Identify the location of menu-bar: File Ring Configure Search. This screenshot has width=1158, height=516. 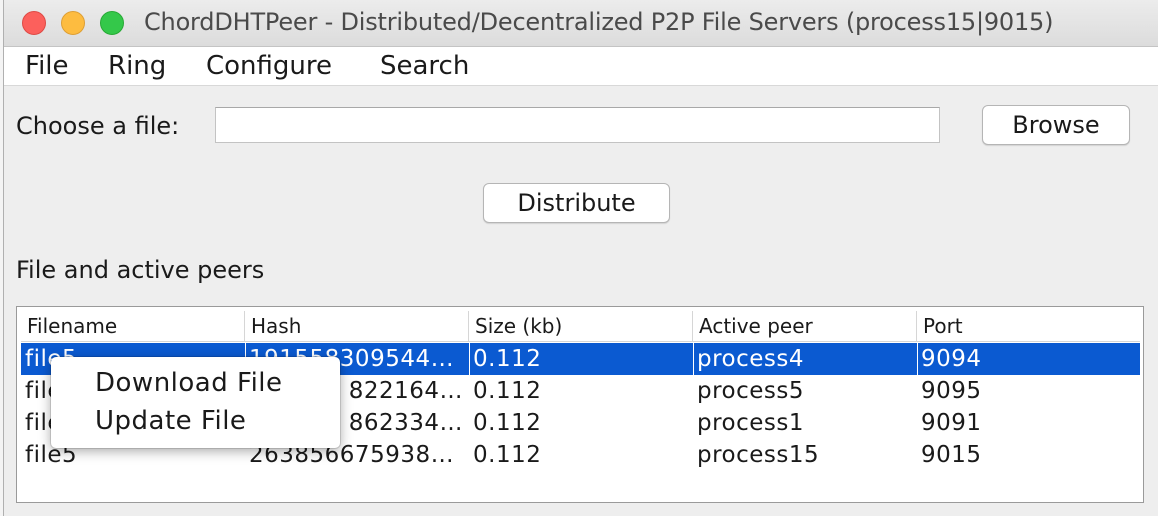
(581, 66).